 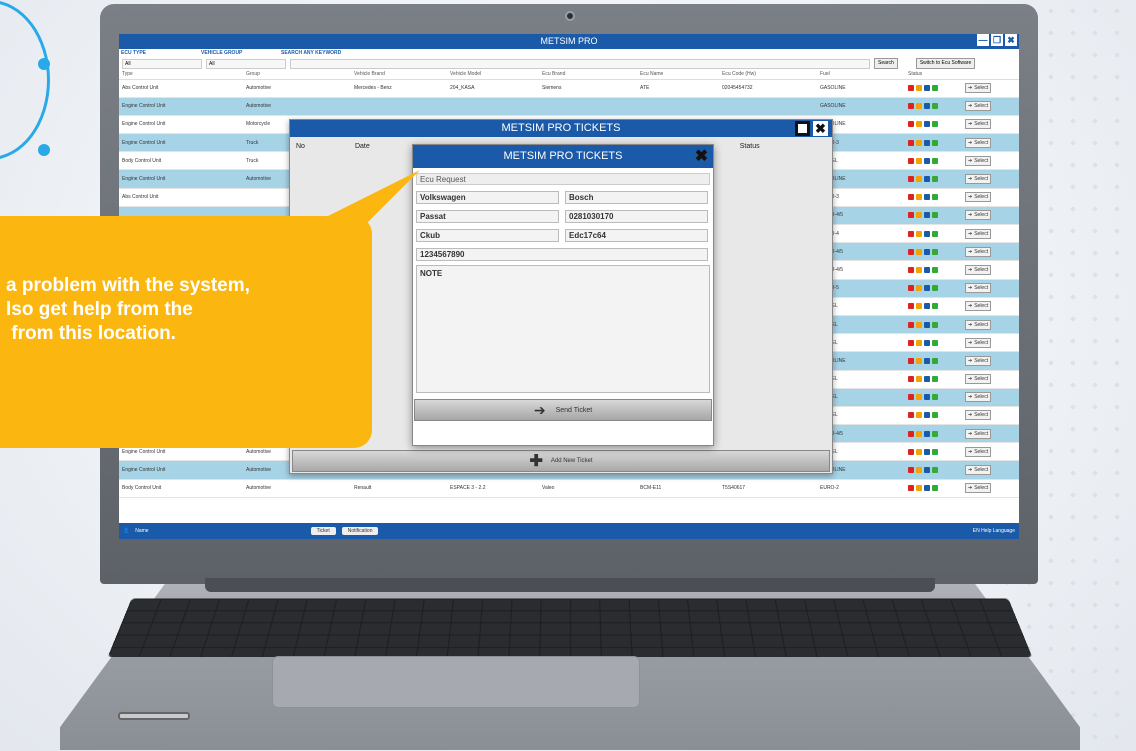 What do you see at coordinates (25, 80) in the screenshot?
I see `decor-orbit` at bounding box center [25, 80].